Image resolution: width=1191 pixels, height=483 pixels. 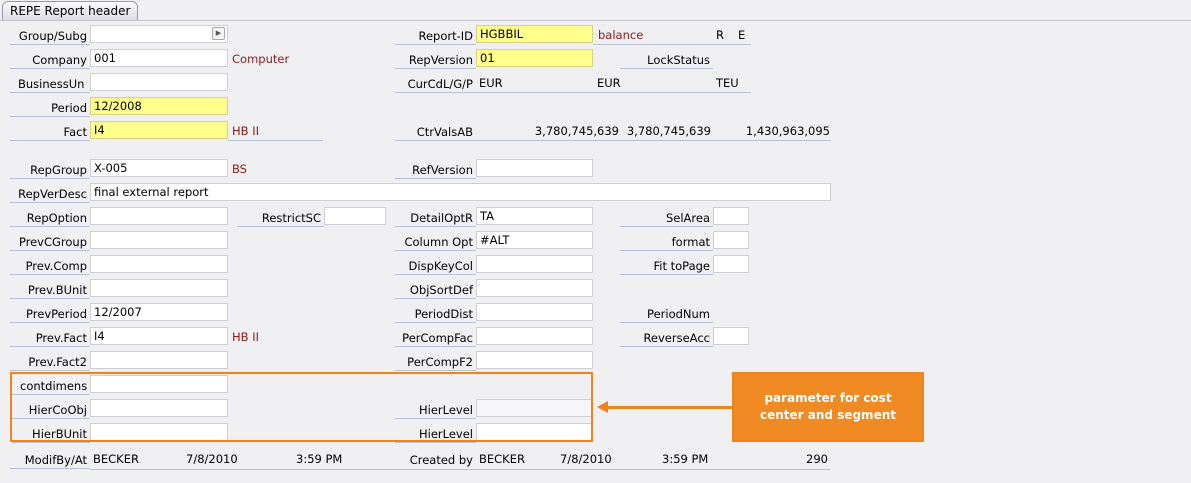 I want to click on rep-option-field, so click(x=159, y=216).